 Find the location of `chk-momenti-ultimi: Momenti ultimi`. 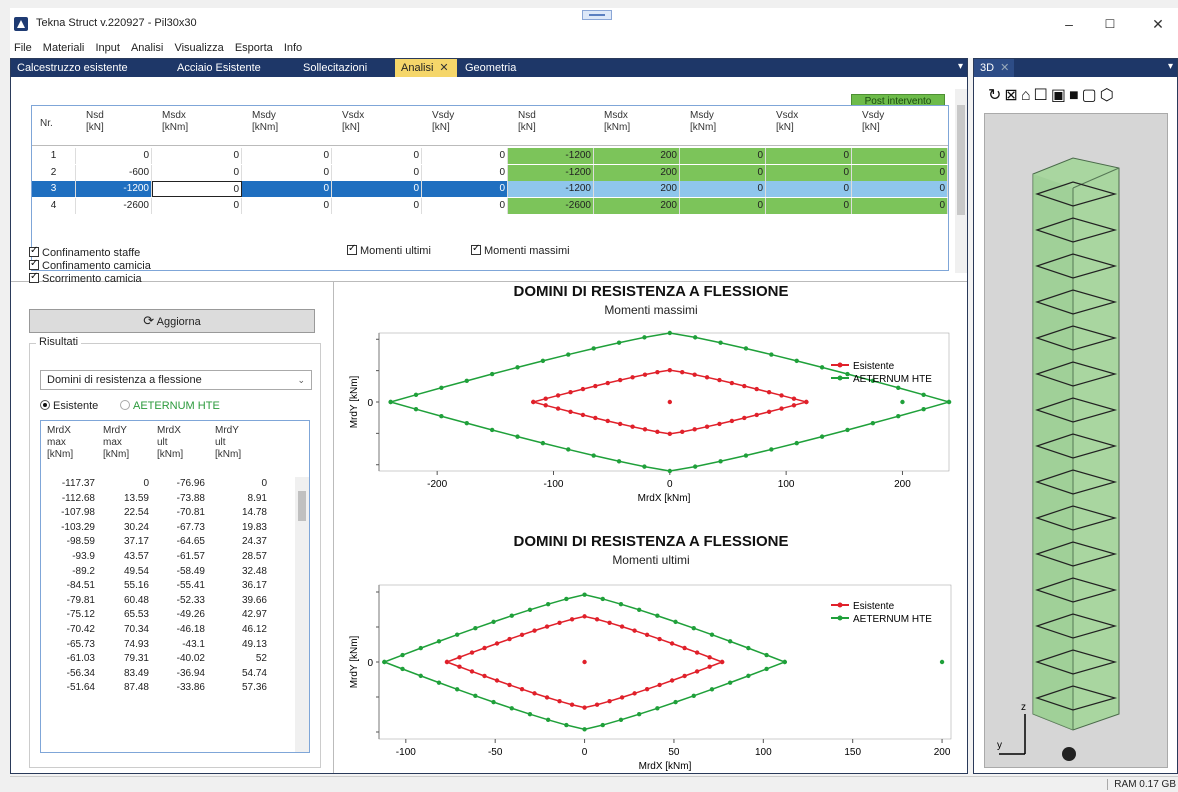

chk-momenti-ultimi: Momenti ultimi is located at coordinates (389, 250).